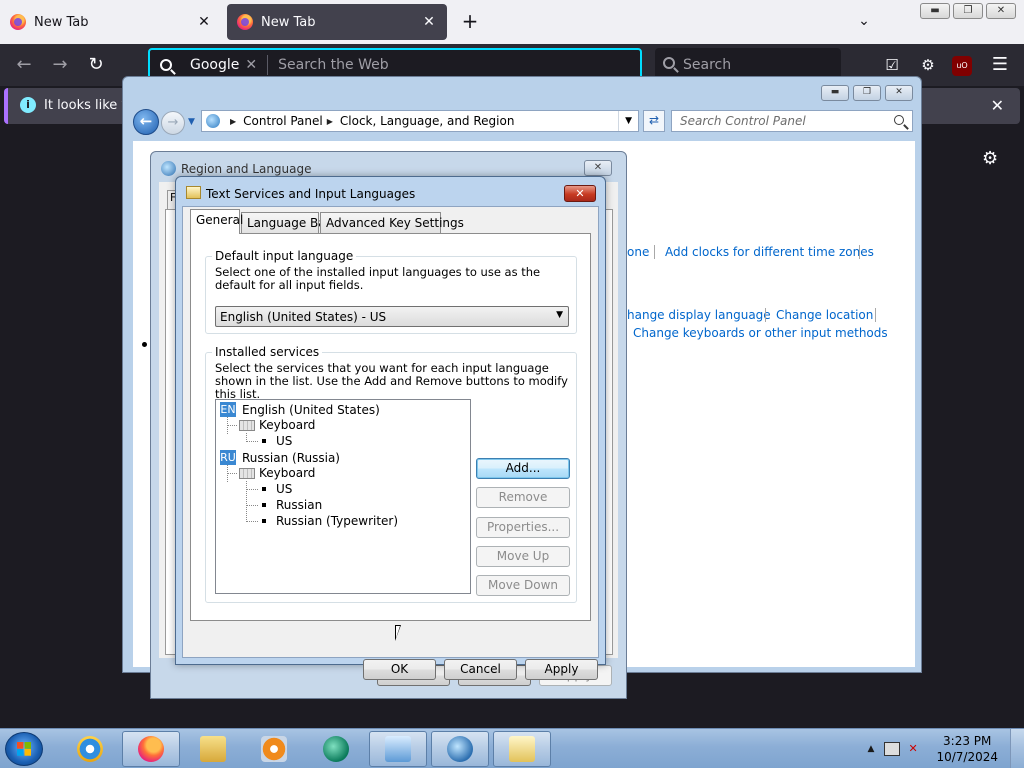 The height and width of the screenshot is (768, 1024). I want to click on taskbar-media-player, so click(274, 749).